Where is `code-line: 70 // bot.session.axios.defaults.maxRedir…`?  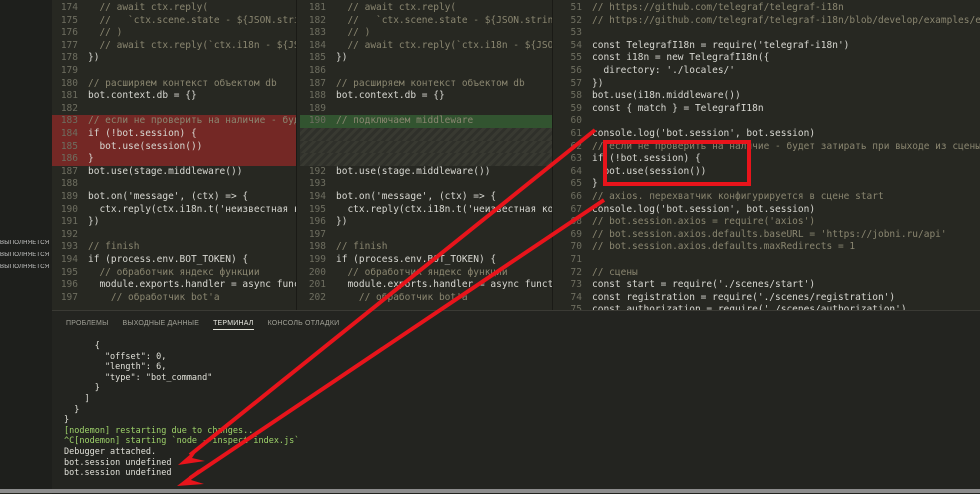
code-line: 70 // bot.session.axios.defaults.maxRedir… is located at coordinates (768, 247).